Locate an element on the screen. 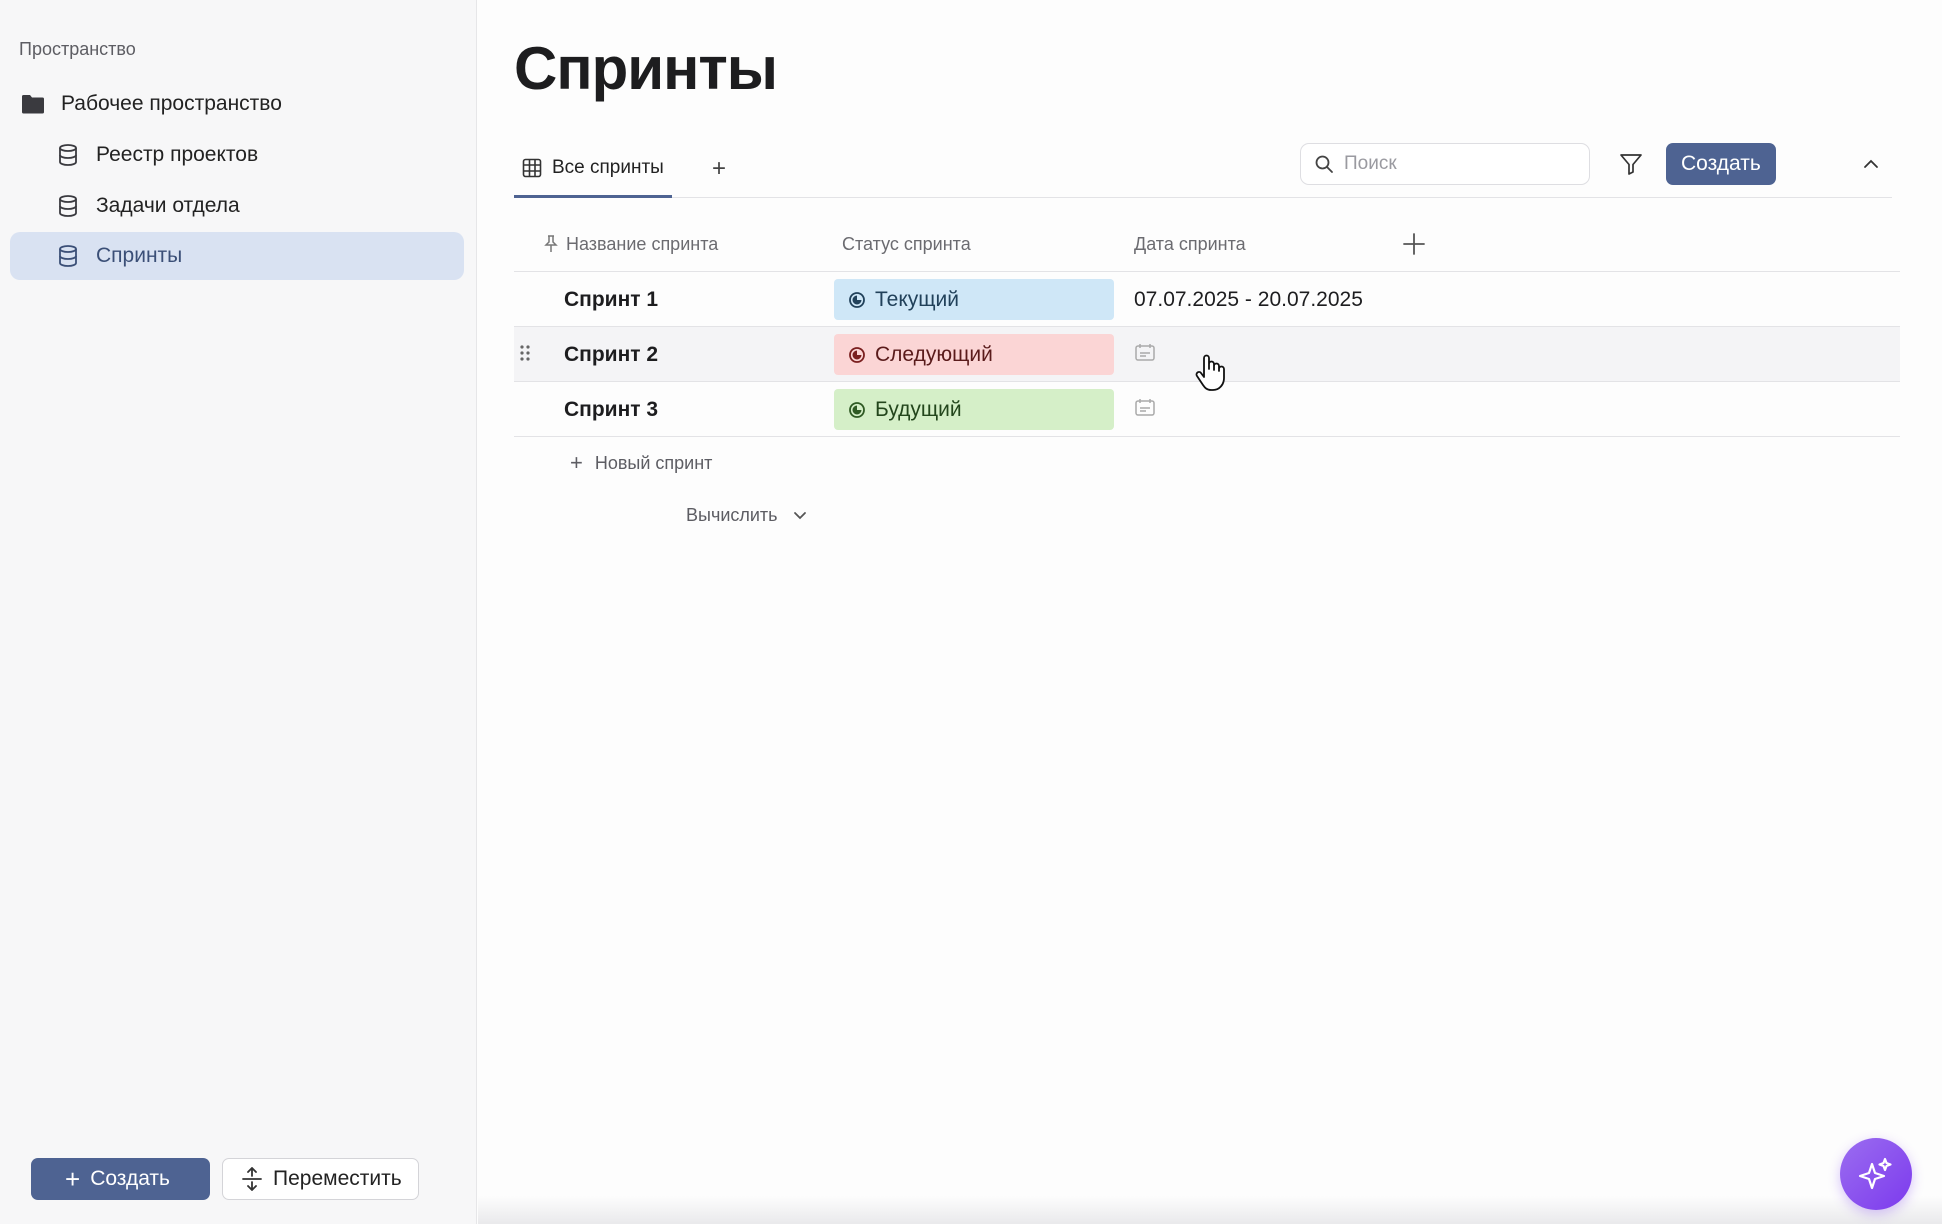 This screenshot has width=1942, height=1224. sidebar-item-department-tasks: Задачи отдела is located at coordinates (237, 206).